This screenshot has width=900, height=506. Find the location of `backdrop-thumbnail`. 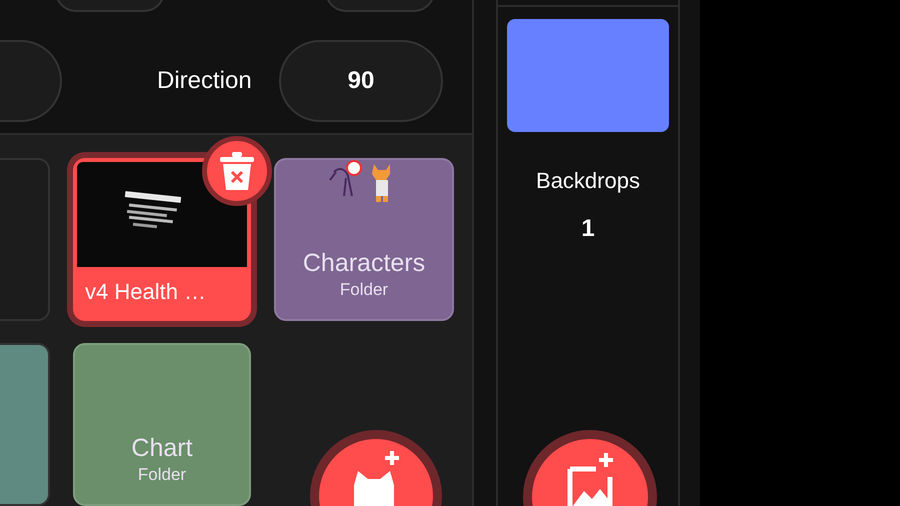

backdrop-thumbnail is located at coordinates (588, 75).